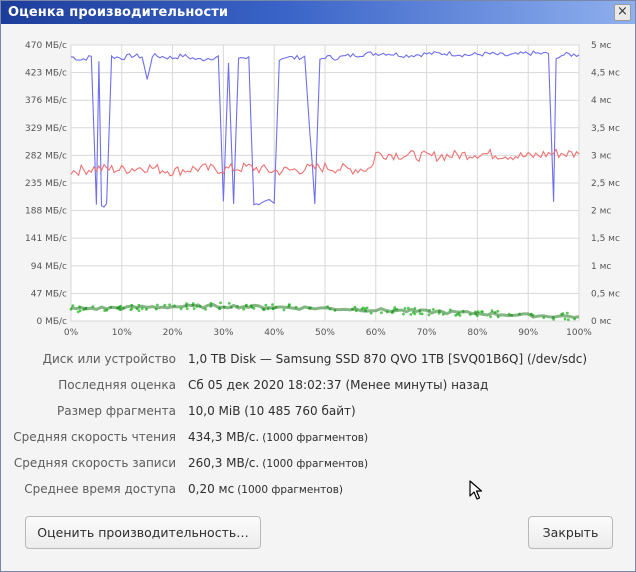 The image size is (636, 572). Describe the element at coordinates (46, 212) in the screenshot. I see `y-left-tick-label: 188 МБ/с` at that location.